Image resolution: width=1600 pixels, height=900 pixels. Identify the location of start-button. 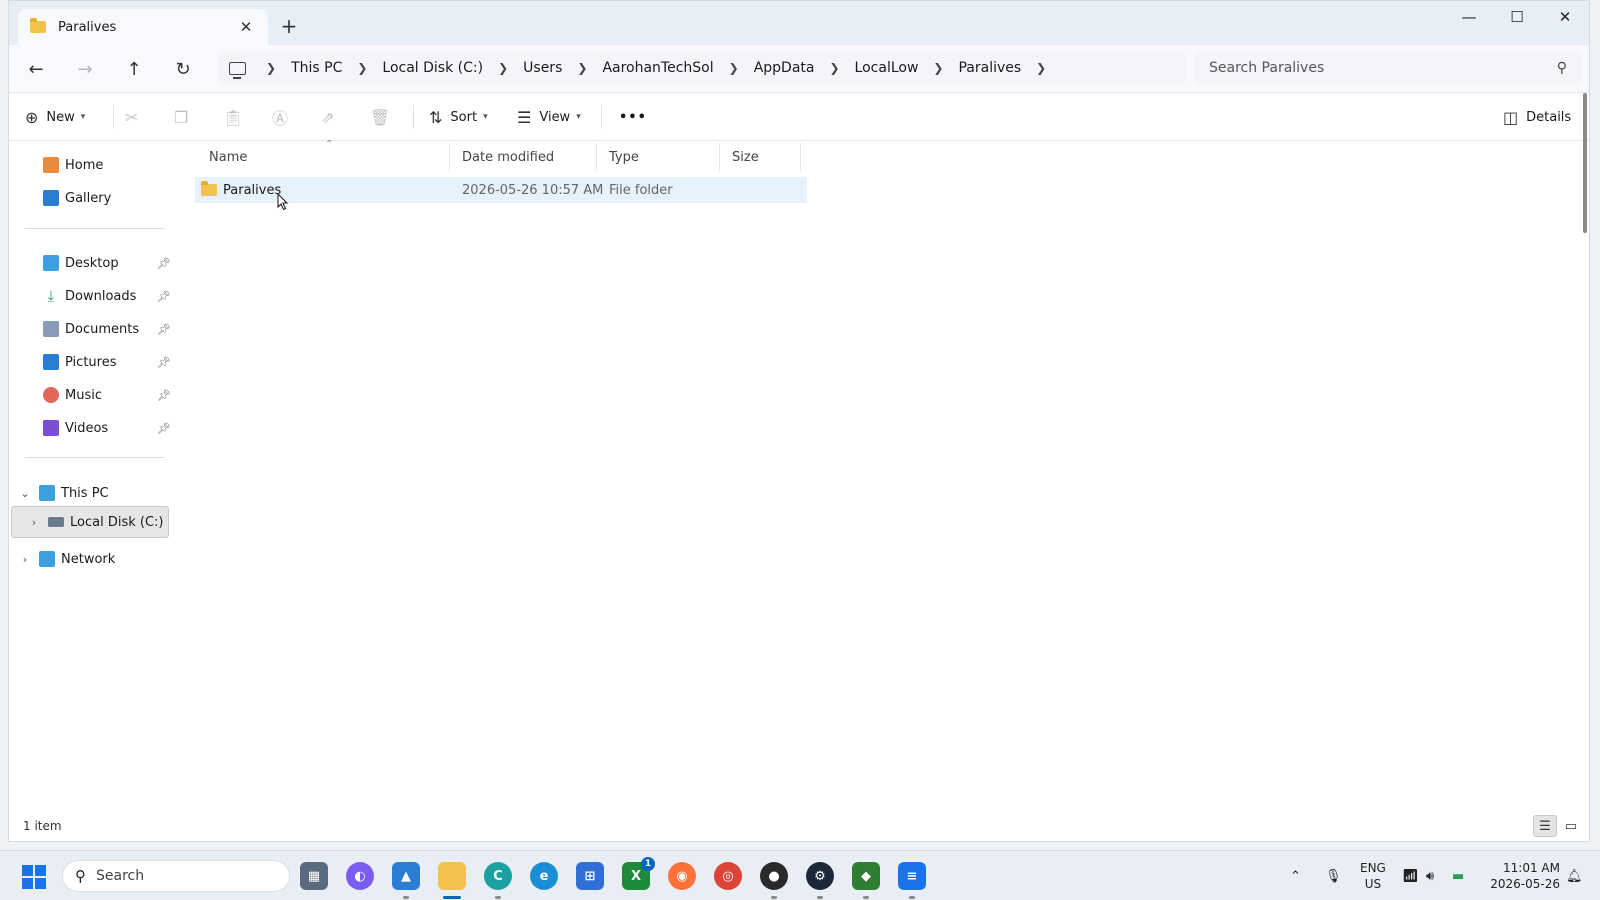
(34, 877).